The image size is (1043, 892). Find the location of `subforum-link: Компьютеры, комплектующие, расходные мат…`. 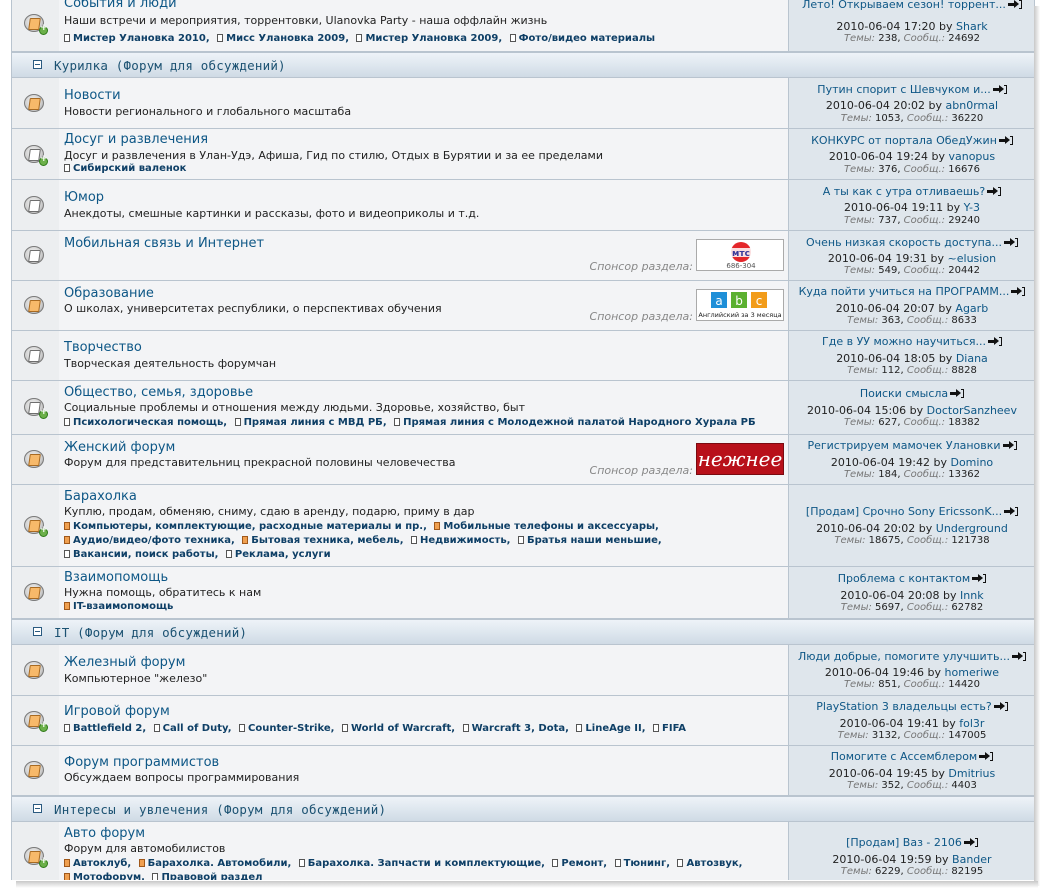

subforum-link: Компьютеры, комплектующие, расходные мат… is located at coordinates (245, 527).